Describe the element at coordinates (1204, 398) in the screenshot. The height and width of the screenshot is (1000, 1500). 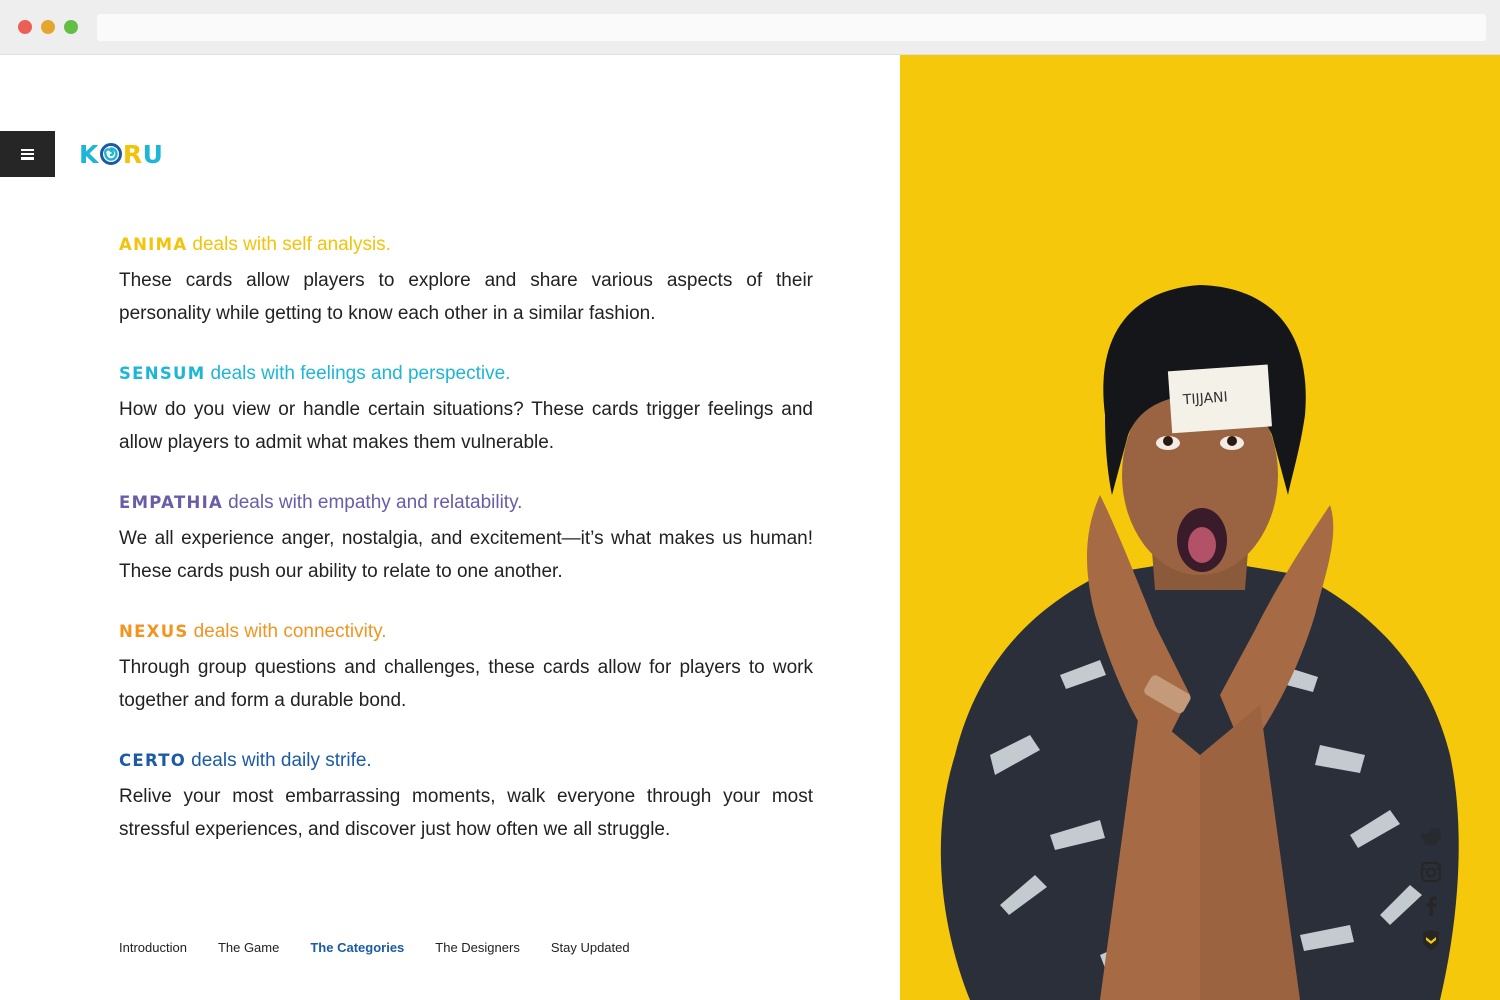
I see `svg-text: TIJJANI` at that location.